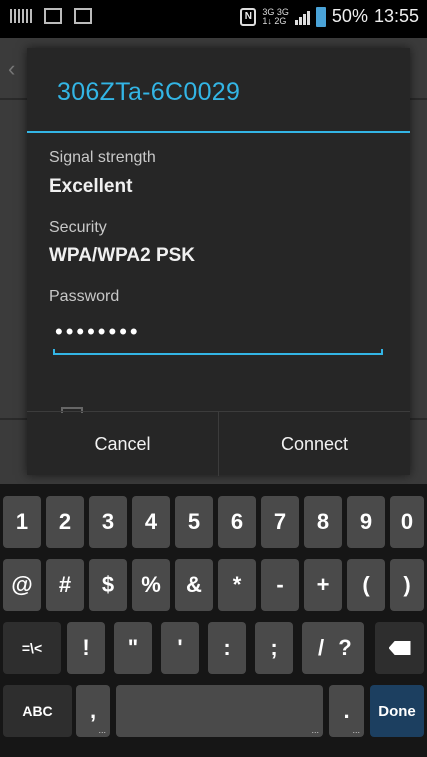 The image size is (427, 757). What do you see at coordinates (151, 522) in the screenshot?
I see `key-4: 4` at bounding box center [151, 522].